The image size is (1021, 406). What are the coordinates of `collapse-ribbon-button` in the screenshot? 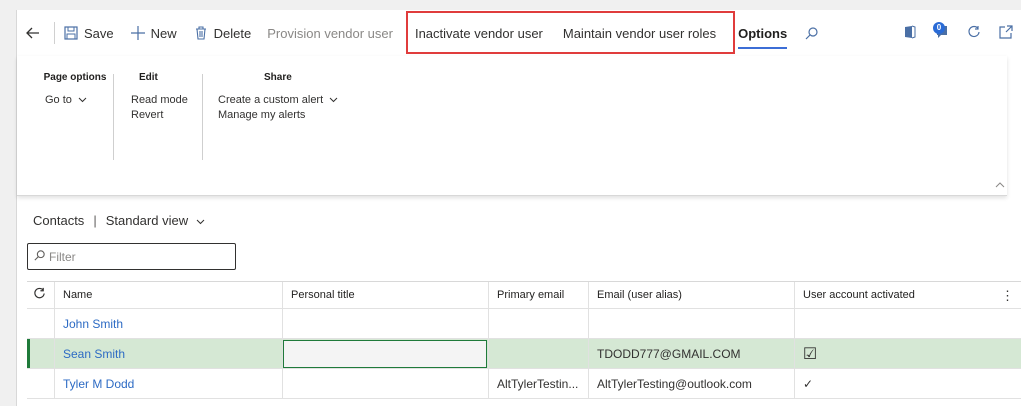 It's located at (1000, 184).